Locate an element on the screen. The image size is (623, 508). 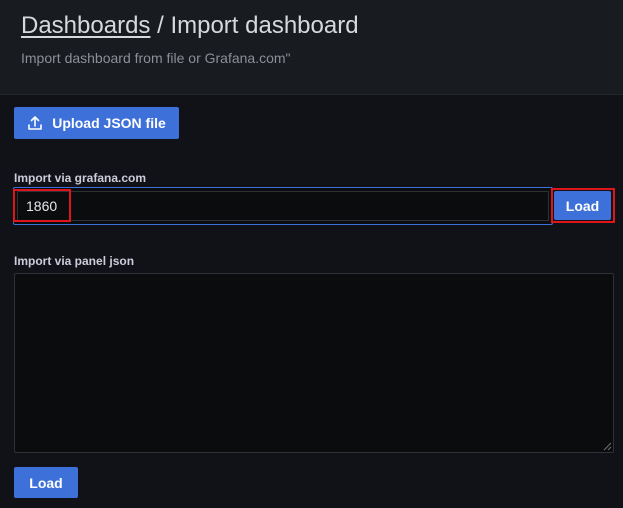
annotation-highlight-input is located at coordinates (42, 205).